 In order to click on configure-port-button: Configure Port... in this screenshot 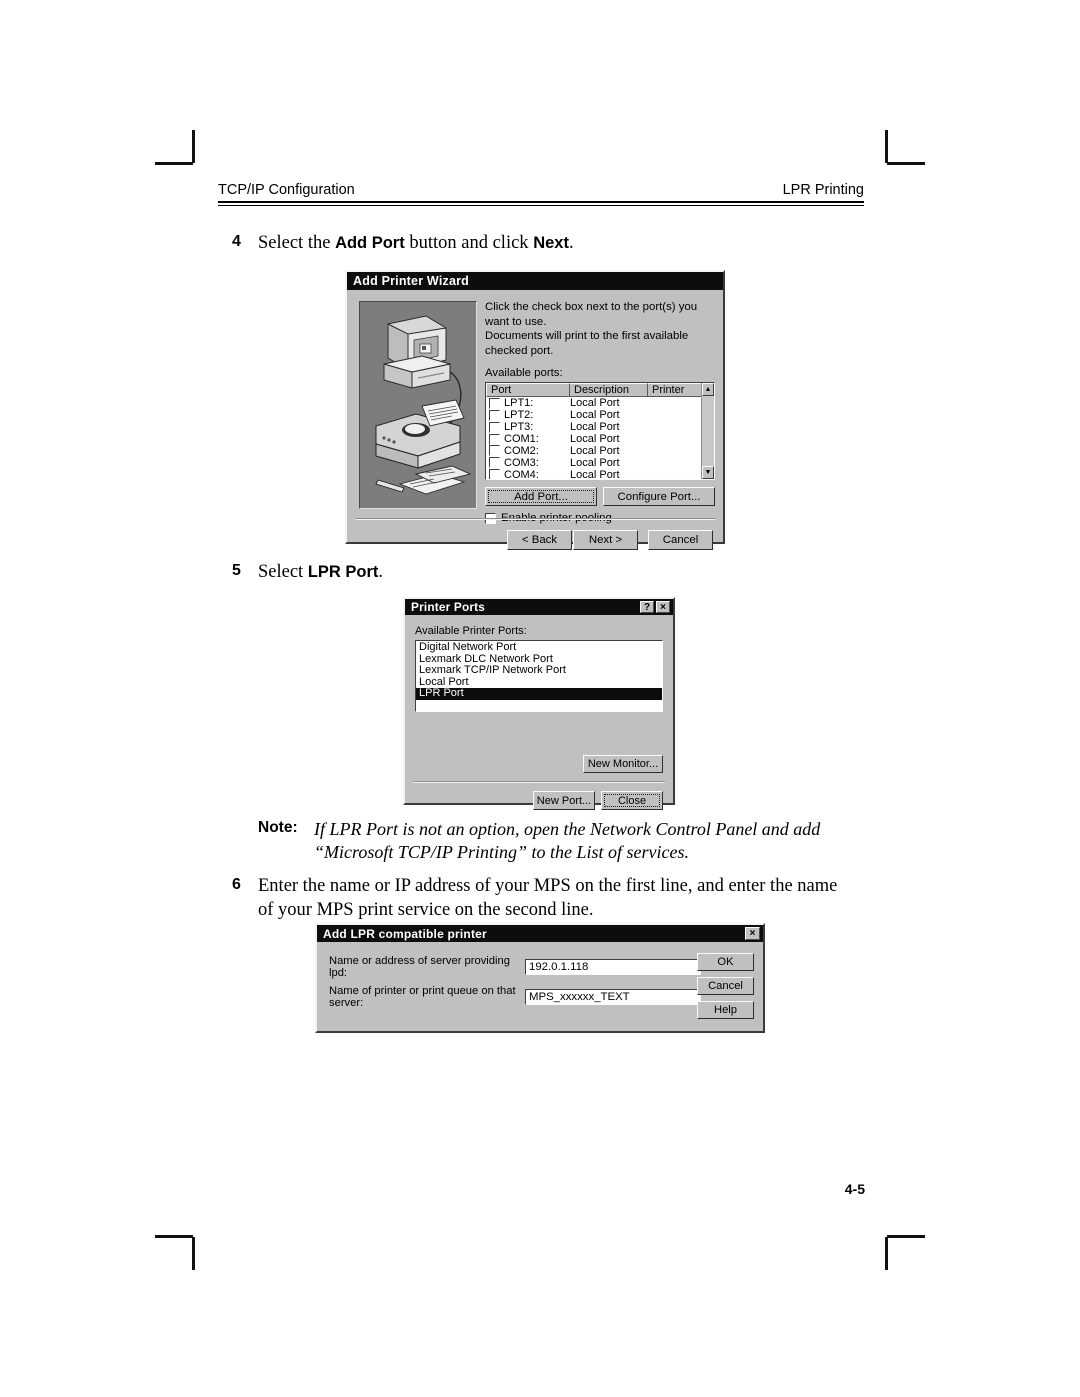, I will do `click(659, 497)`.